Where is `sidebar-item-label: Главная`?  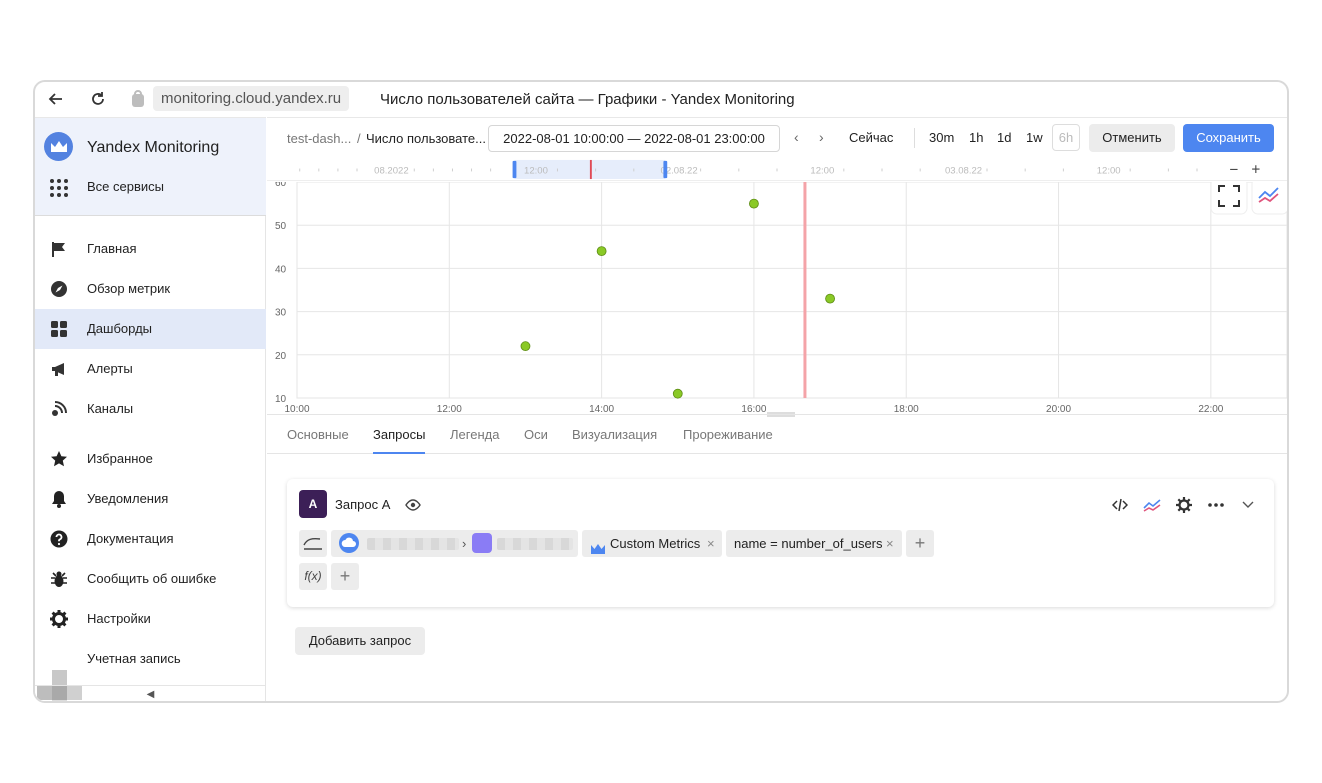 sidebar-item-label: Главная is located at coordinates (112, 248).